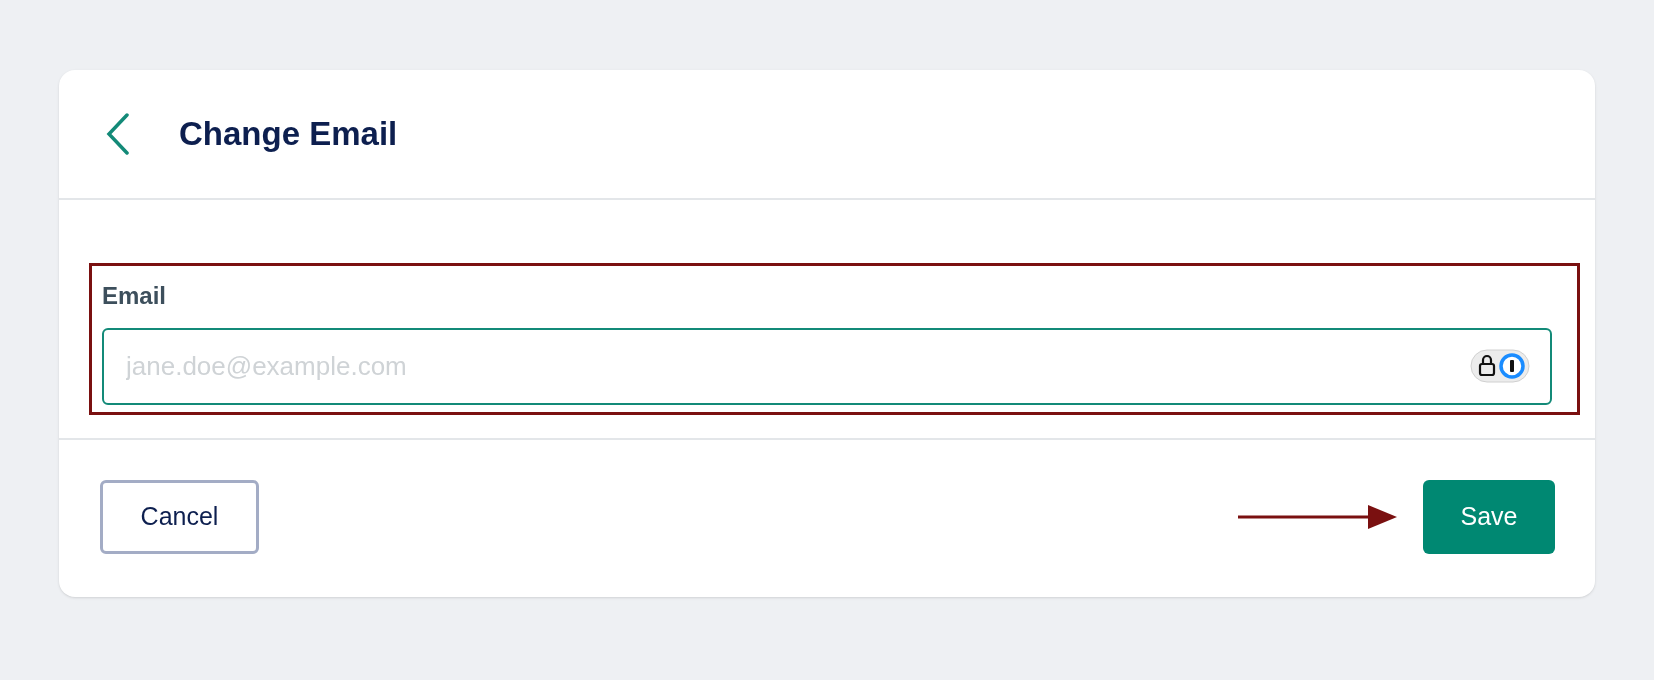 This screenshot has width=1654, height=680. I want to click on back-icon, so click(118, 134).